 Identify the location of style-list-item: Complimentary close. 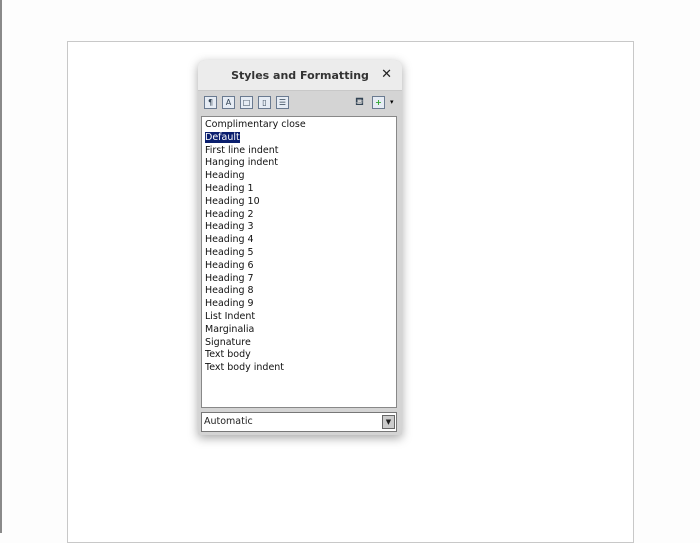
(299, 125).